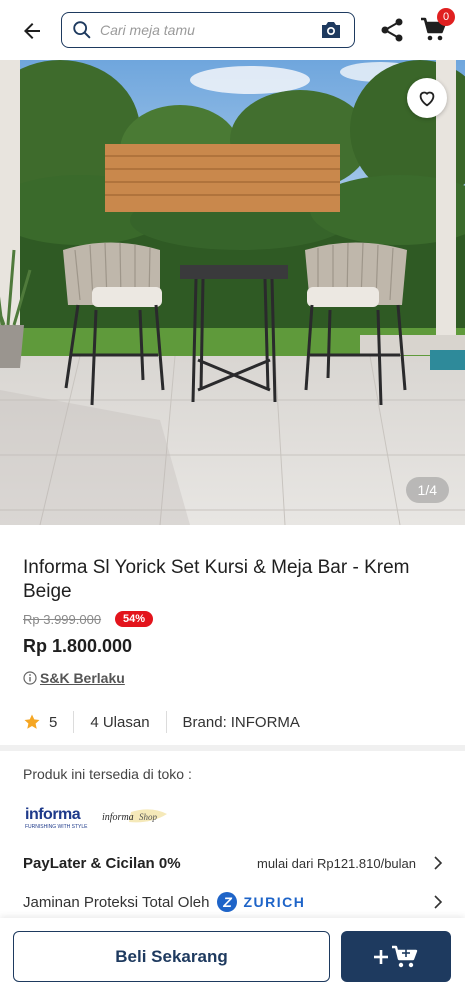 The image size is (465, 1000). Describe the element at coordinates (119, 722) in the screenshot. I see `reviews-link: 4 Ulasan` at that location.